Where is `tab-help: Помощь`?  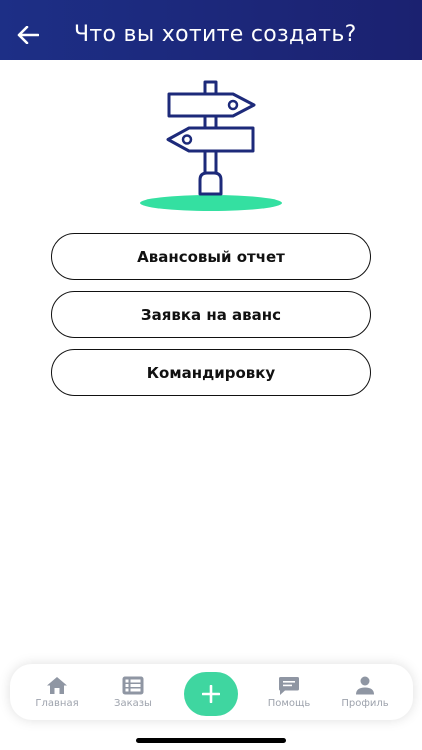
tab-help: Помощь is located at coordinates (289, 692).